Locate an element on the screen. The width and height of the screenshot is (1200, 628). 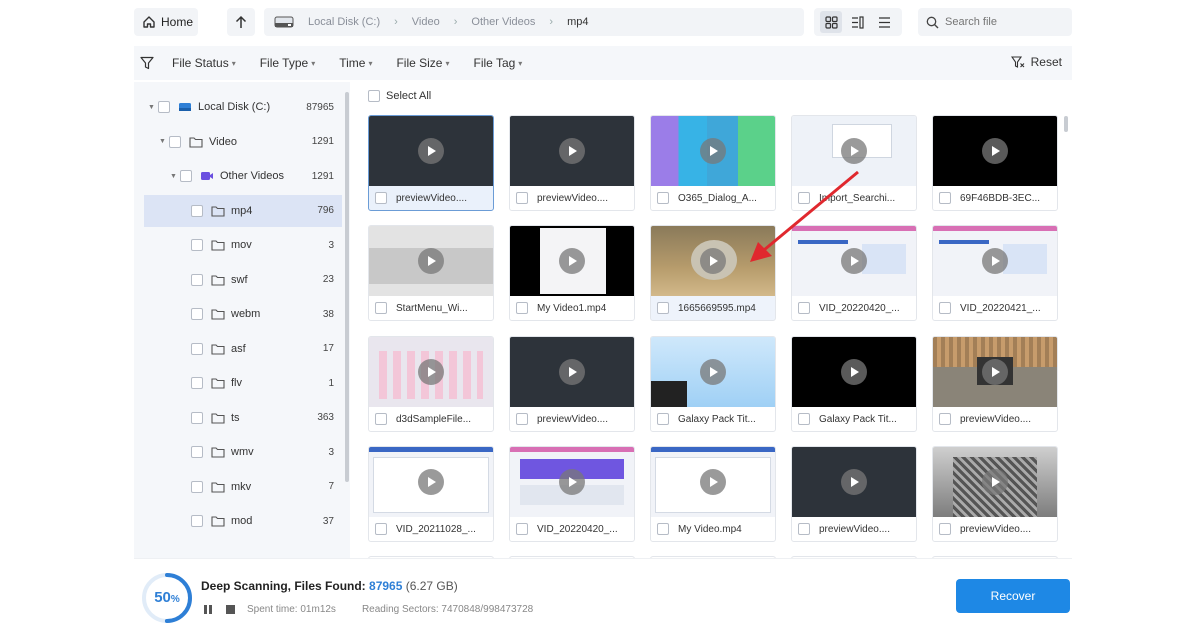
grid-view-button is located at coordinates (831, 22).